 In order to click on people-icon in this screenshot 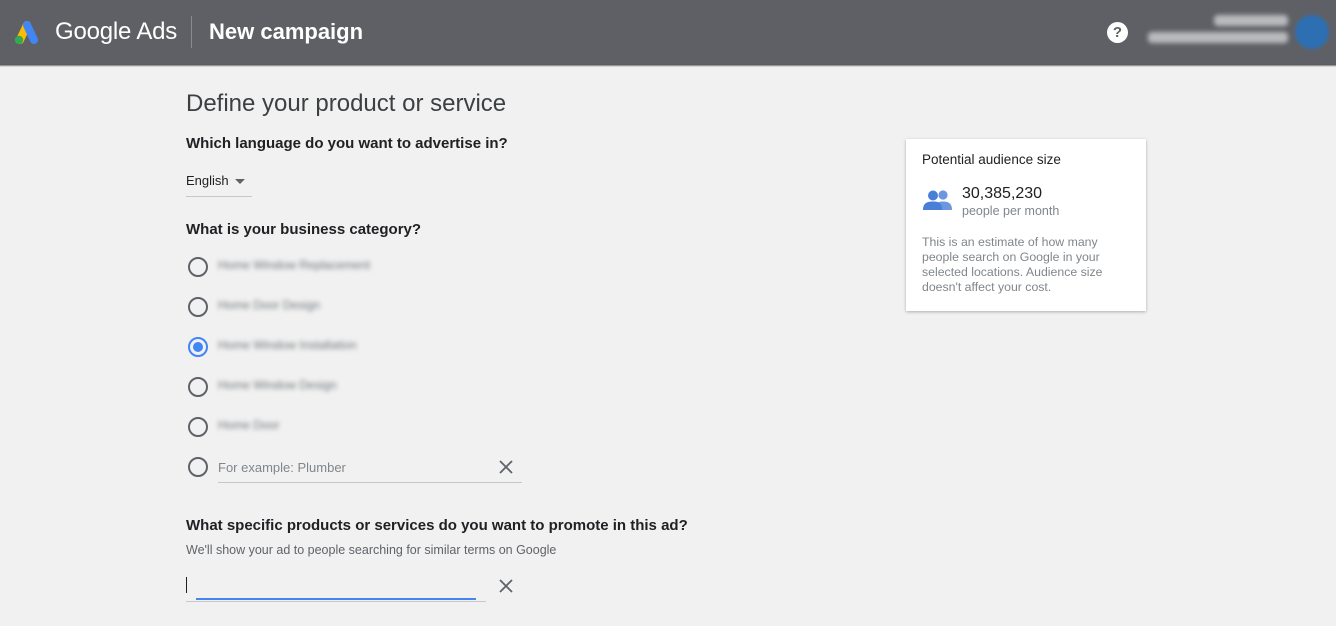, I will do `click(937, 200)`.